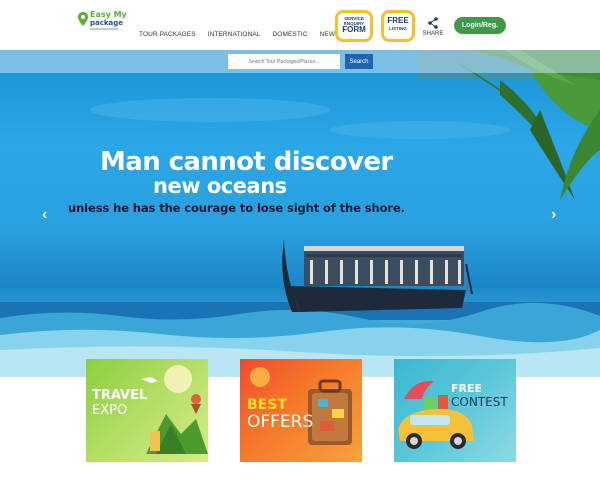 The image size is (600, 500). I want to click on share-button: SHARE, so click(433, 27).